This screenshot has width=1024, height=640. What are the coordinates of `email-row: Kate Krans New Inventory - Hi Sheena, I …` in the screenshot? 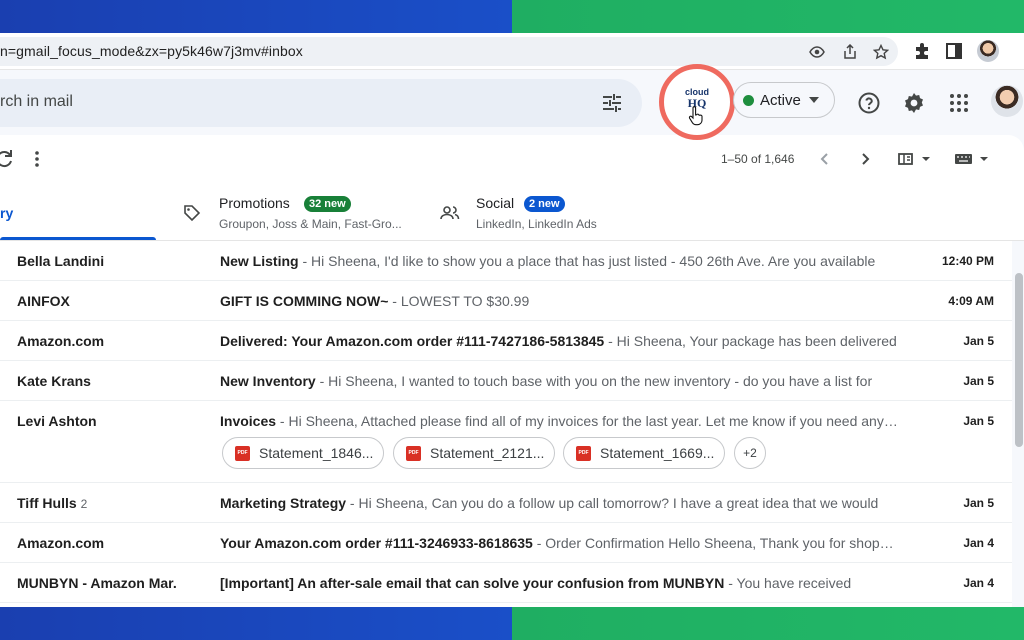 It's located at (506, 381).